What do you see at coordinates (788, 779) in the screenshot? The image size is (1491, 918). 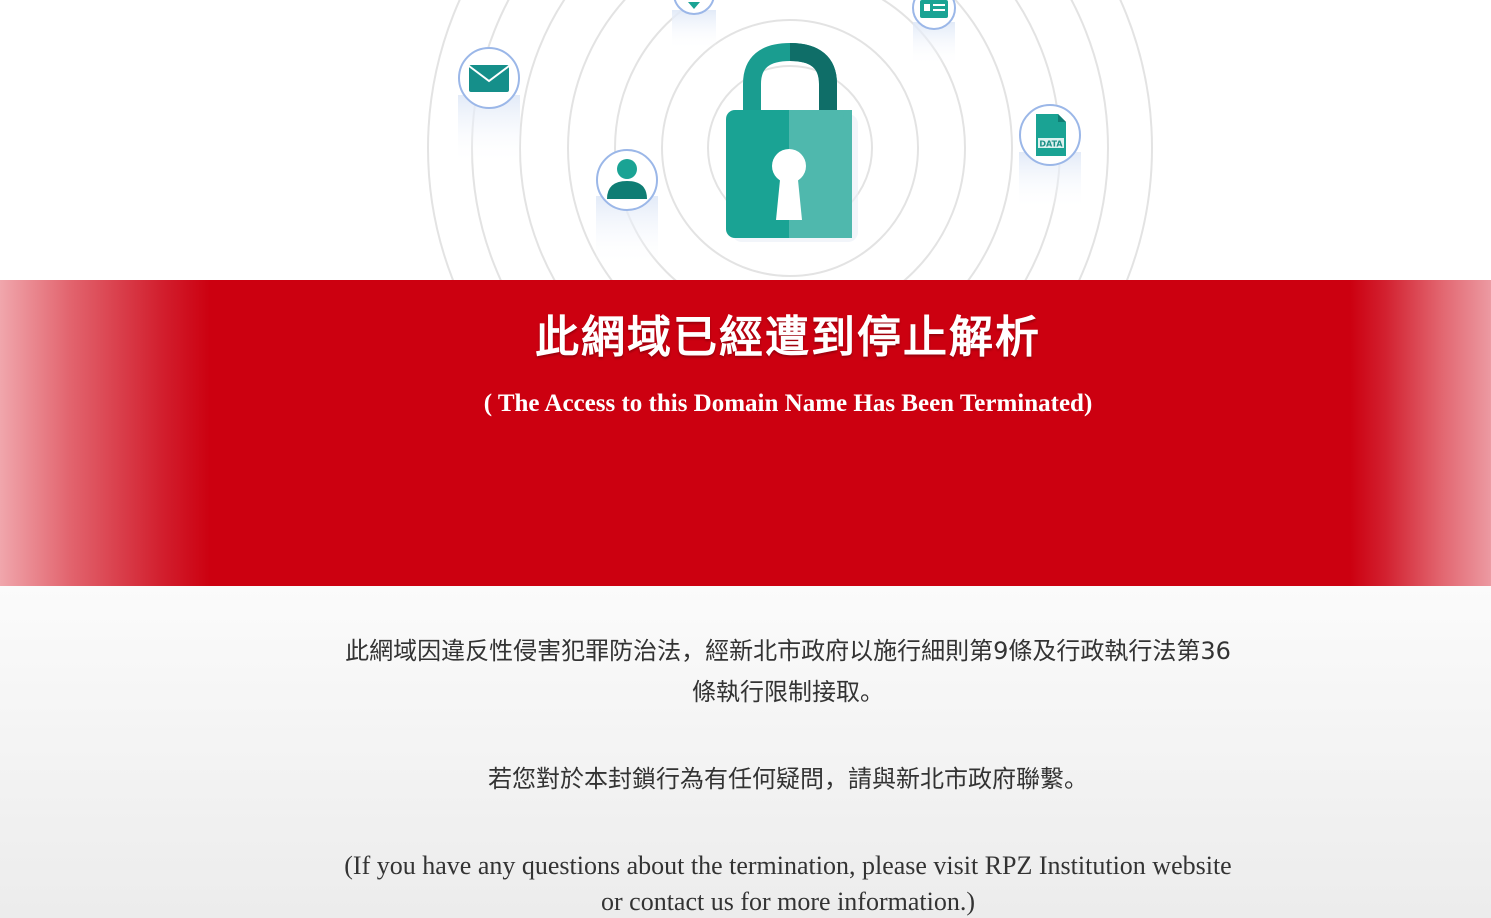 I see `contact-notice-text: 若您對於本封鎖行為有任何疑問，請與新北市政府聯繫。` at bounding box center [788, 779].